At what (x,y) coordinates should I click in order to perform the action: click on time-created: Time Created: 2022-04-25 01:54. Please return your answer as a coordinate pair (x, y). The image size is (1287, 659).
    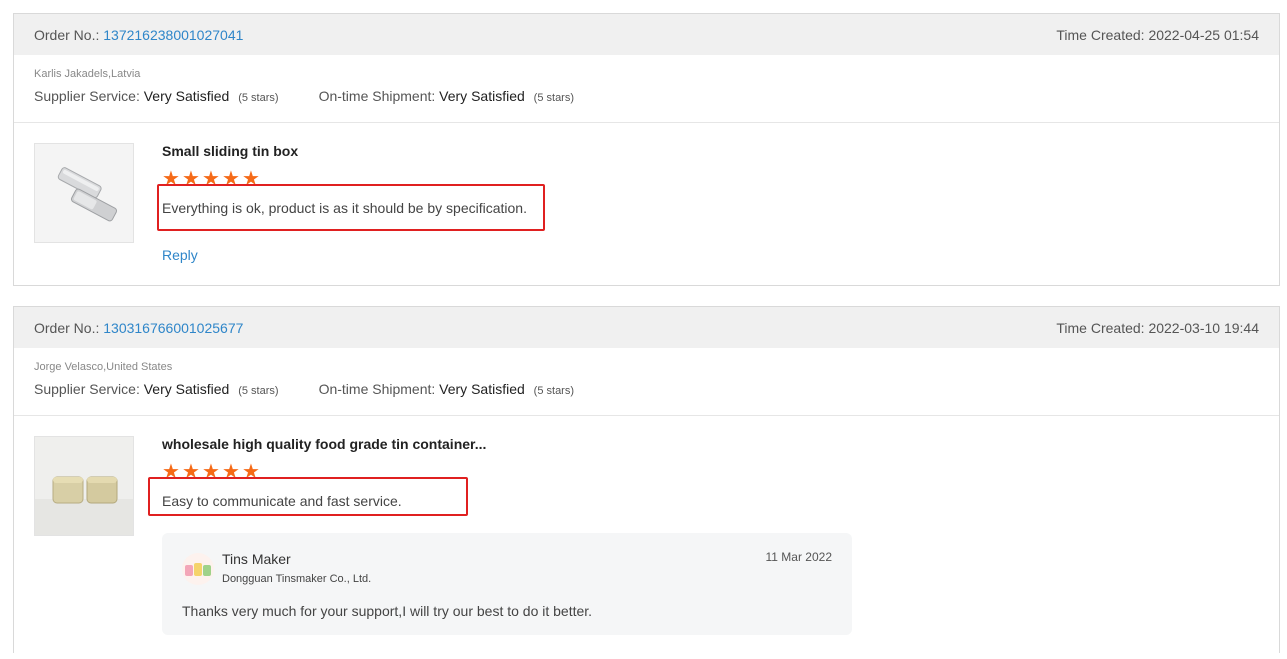
    Looking at the image, I should click on (1157, 35).